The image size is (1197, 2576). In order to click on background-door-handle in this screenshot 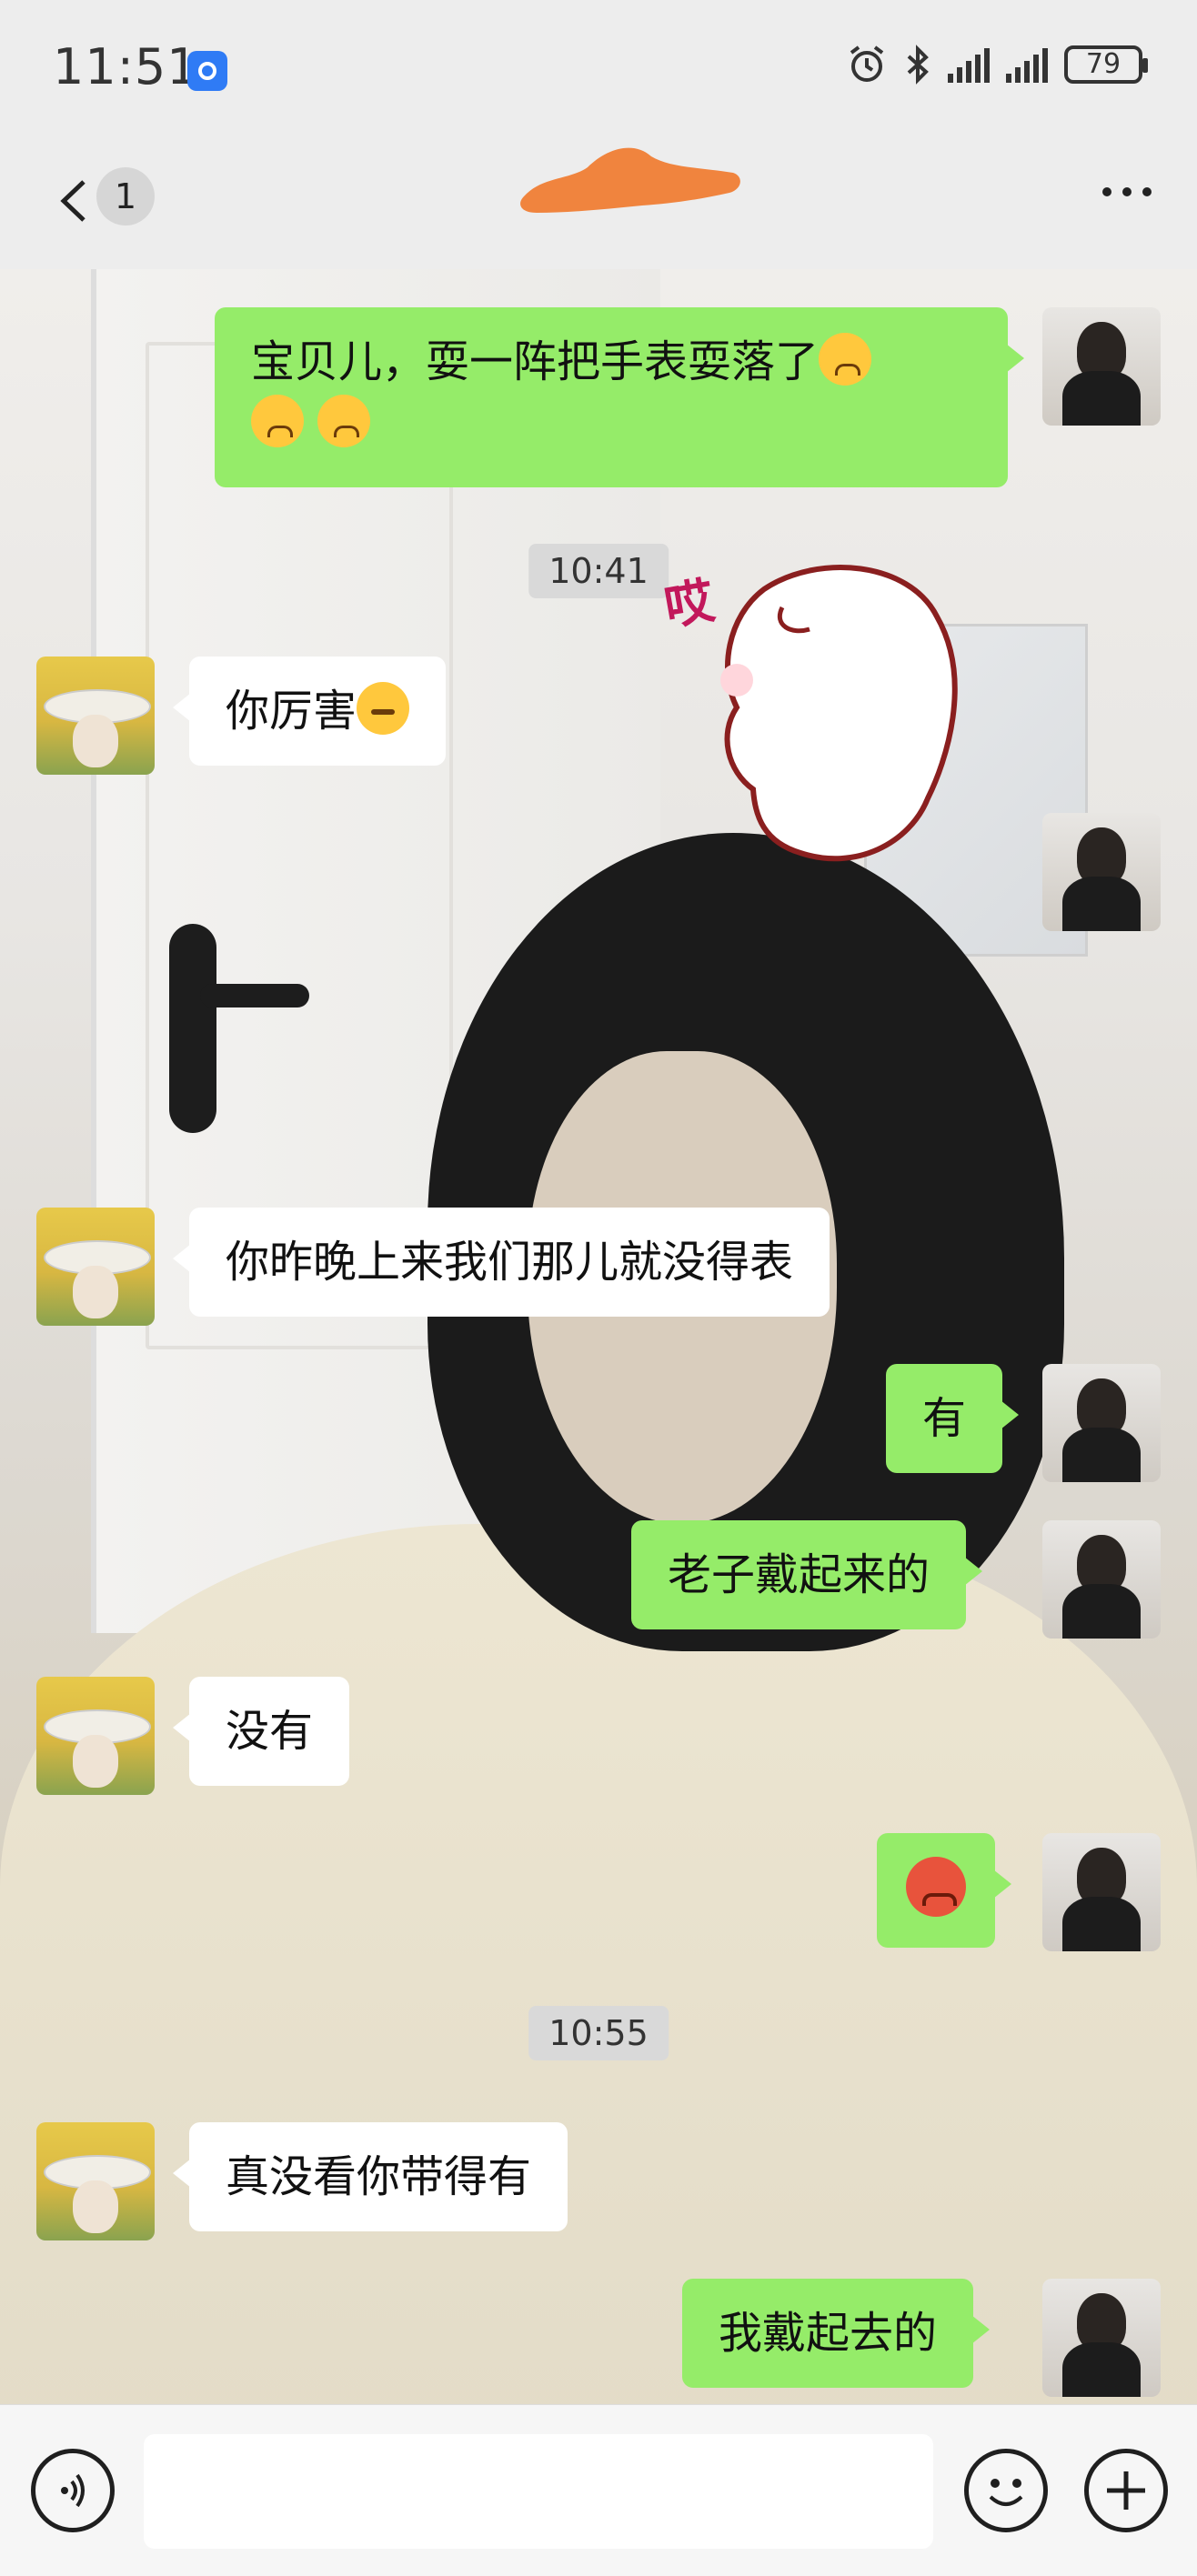, I will do `click(192, 1028)`.